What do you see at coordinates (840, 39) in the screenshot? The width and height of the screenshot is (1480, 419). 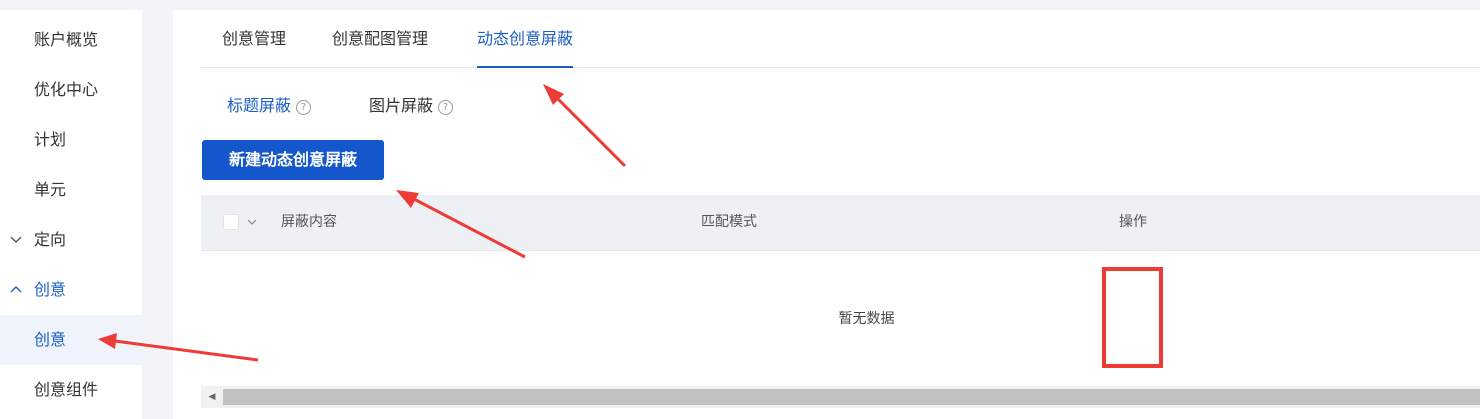 I see `tab-bar: 创意管理 创意配图管理 动态创意屏蔽` at bounding box center [840, 39].